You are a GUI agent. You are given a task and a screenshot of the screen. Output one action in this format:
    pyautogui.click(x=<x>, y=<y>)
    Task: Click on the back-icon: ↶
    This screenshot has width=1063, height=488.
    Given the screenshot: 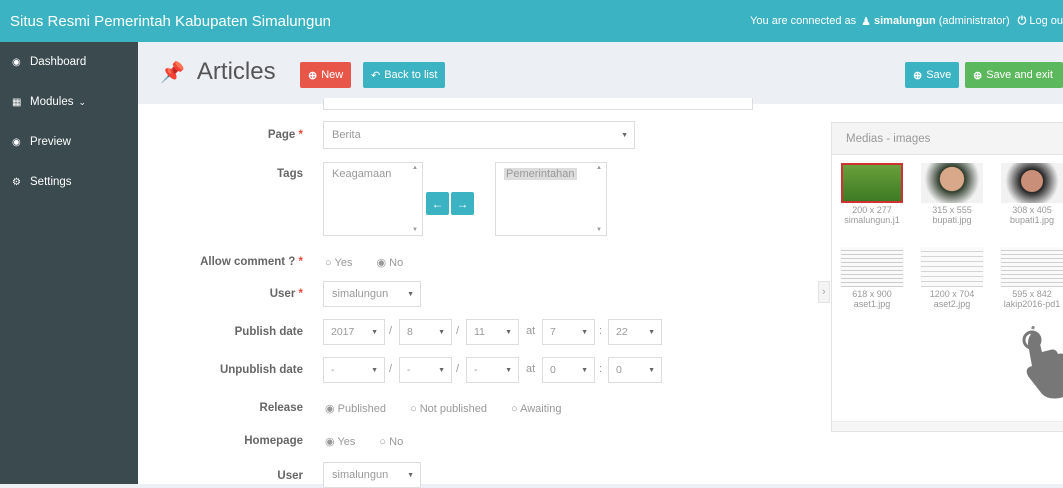 What is the action you would take?
    pyautogui.click(x=376, y=75)
    